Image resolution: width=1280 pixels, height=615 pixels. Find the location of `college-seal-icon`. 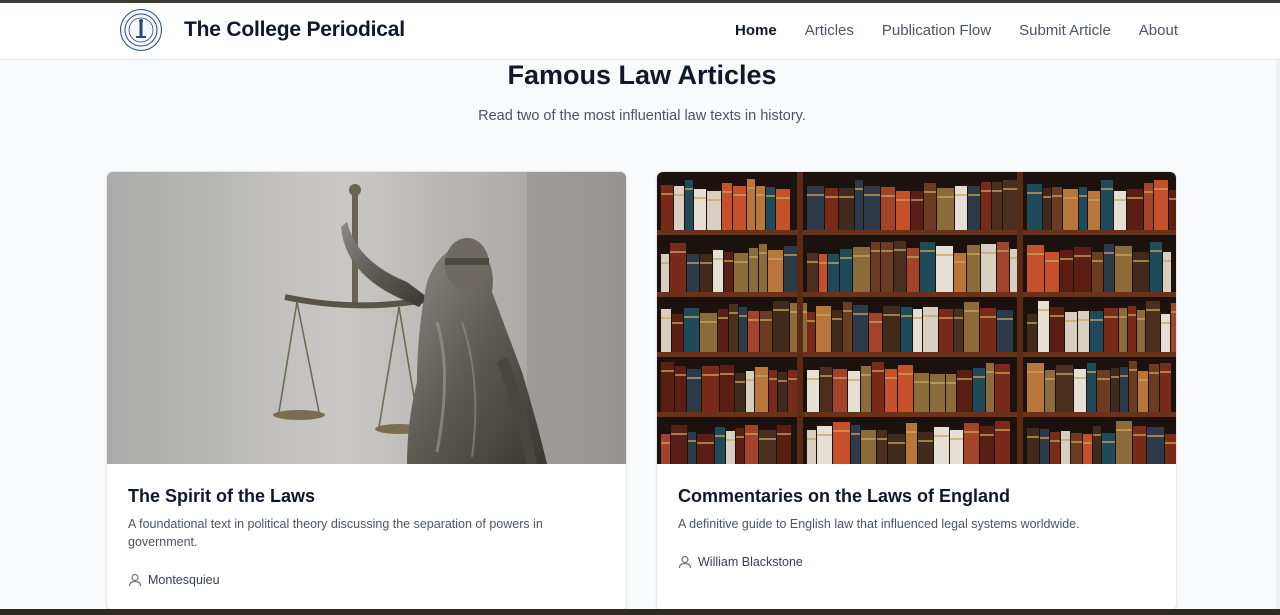

college-seal-icon is located at coordinates (141, 30).